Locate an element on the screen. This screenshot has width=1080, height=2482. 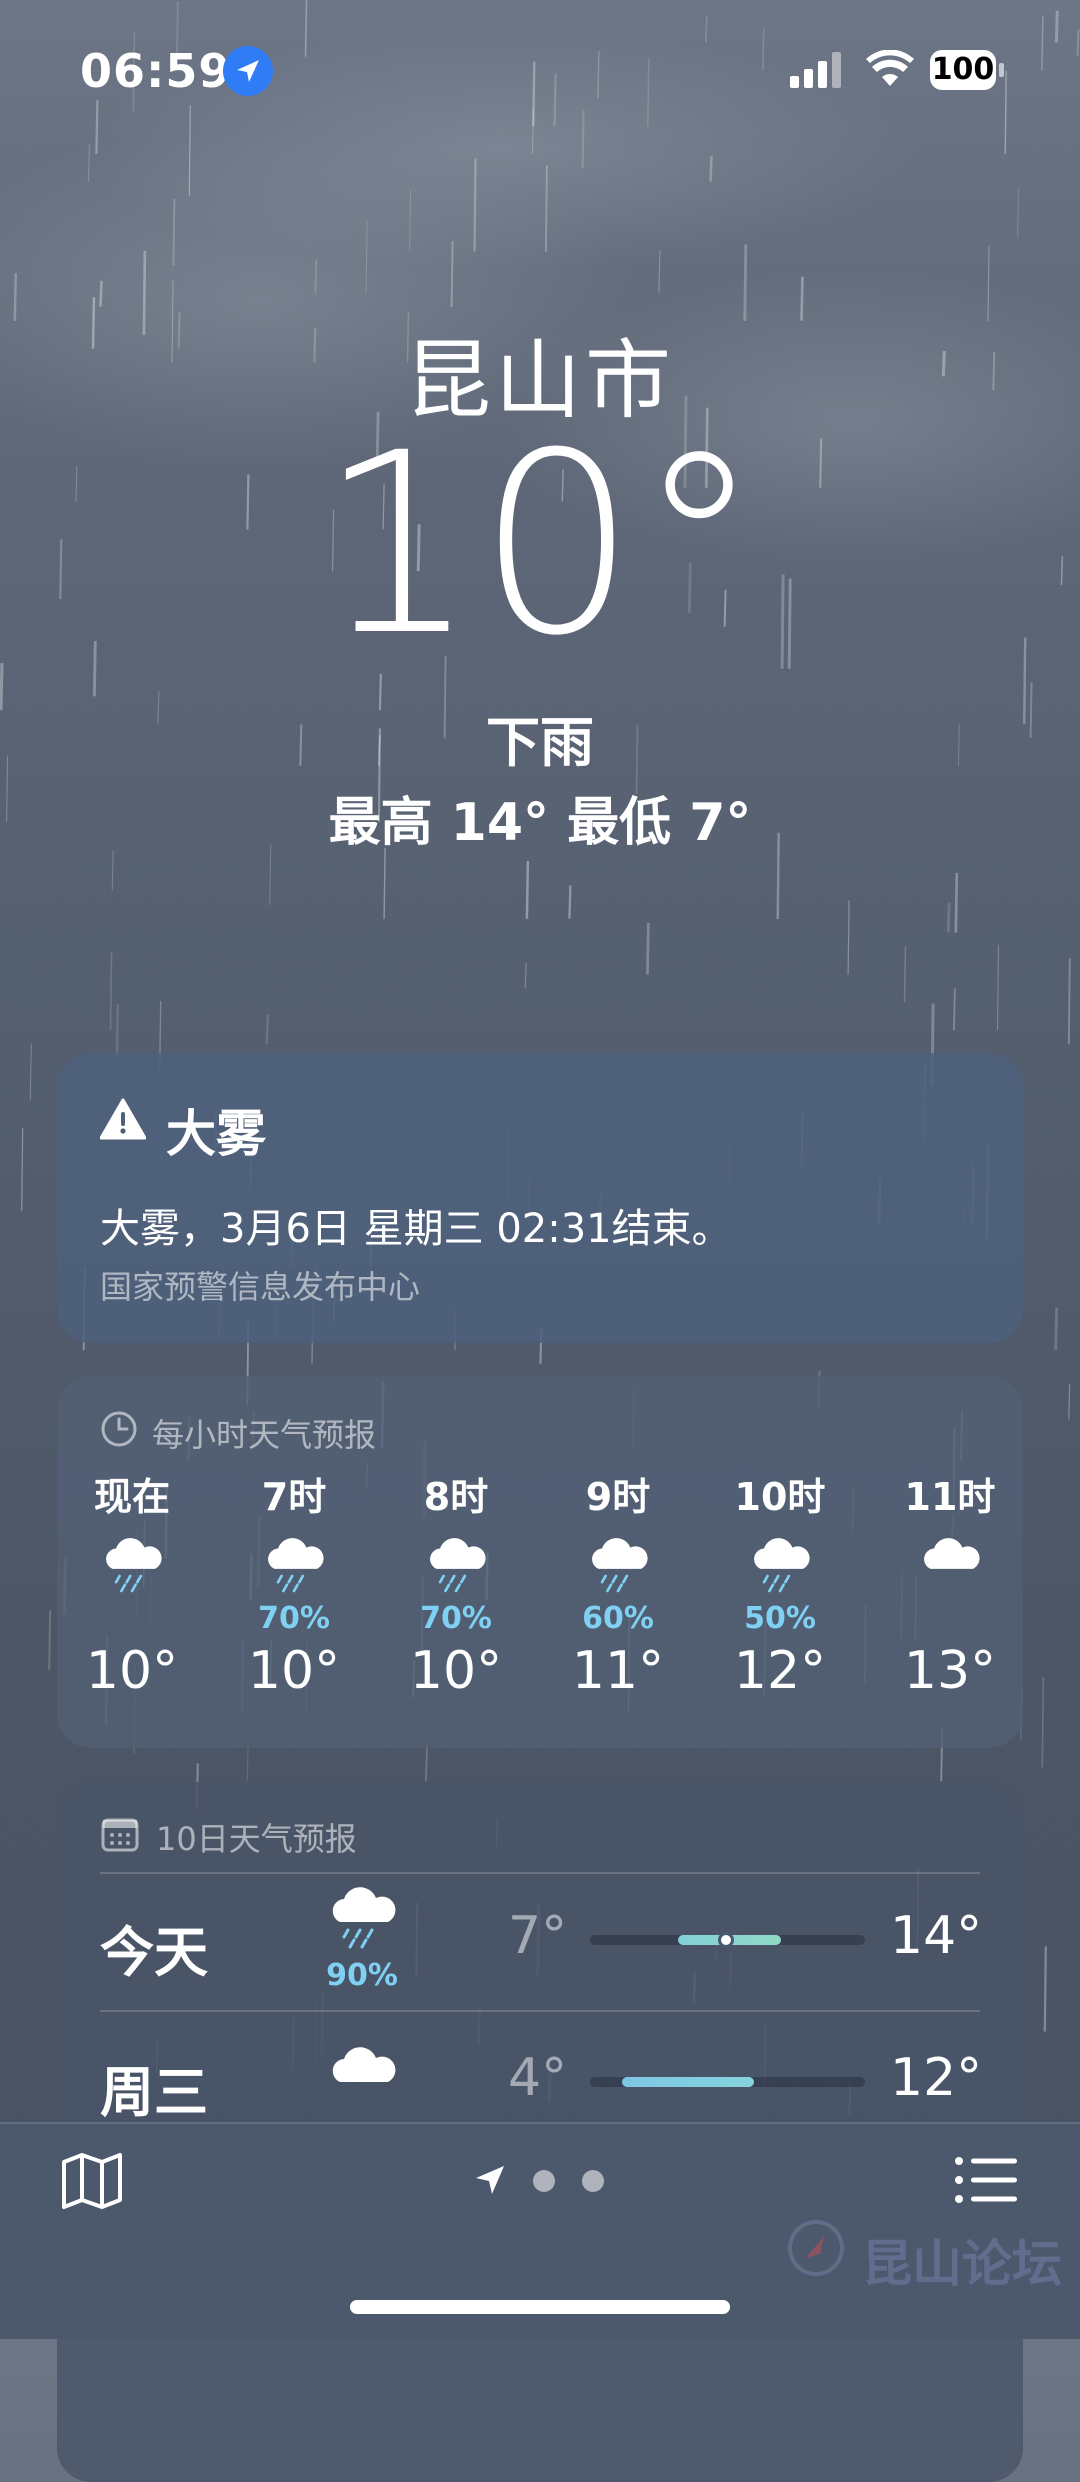
hourly-item: 现在 10° is located at coordinates (132, 1583).